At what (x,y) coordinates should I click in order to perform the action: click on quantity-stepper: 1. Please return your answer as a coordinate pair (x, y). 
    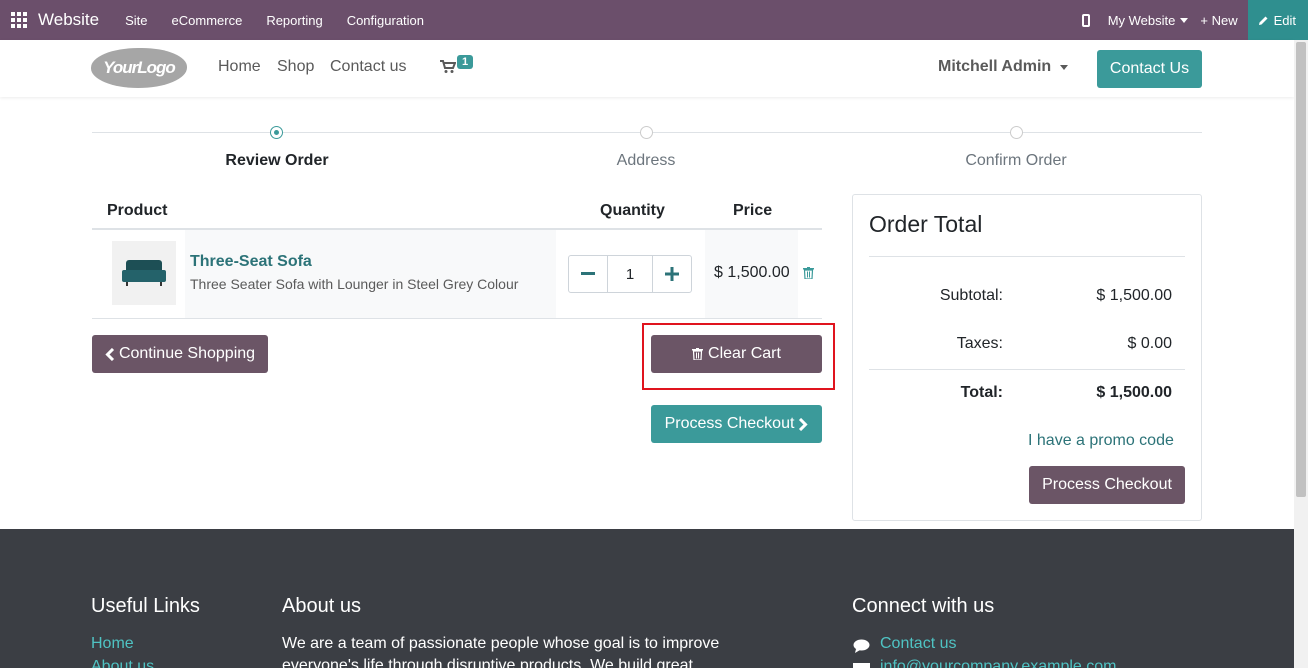
    Looking at the image, I should click on (630, 274).